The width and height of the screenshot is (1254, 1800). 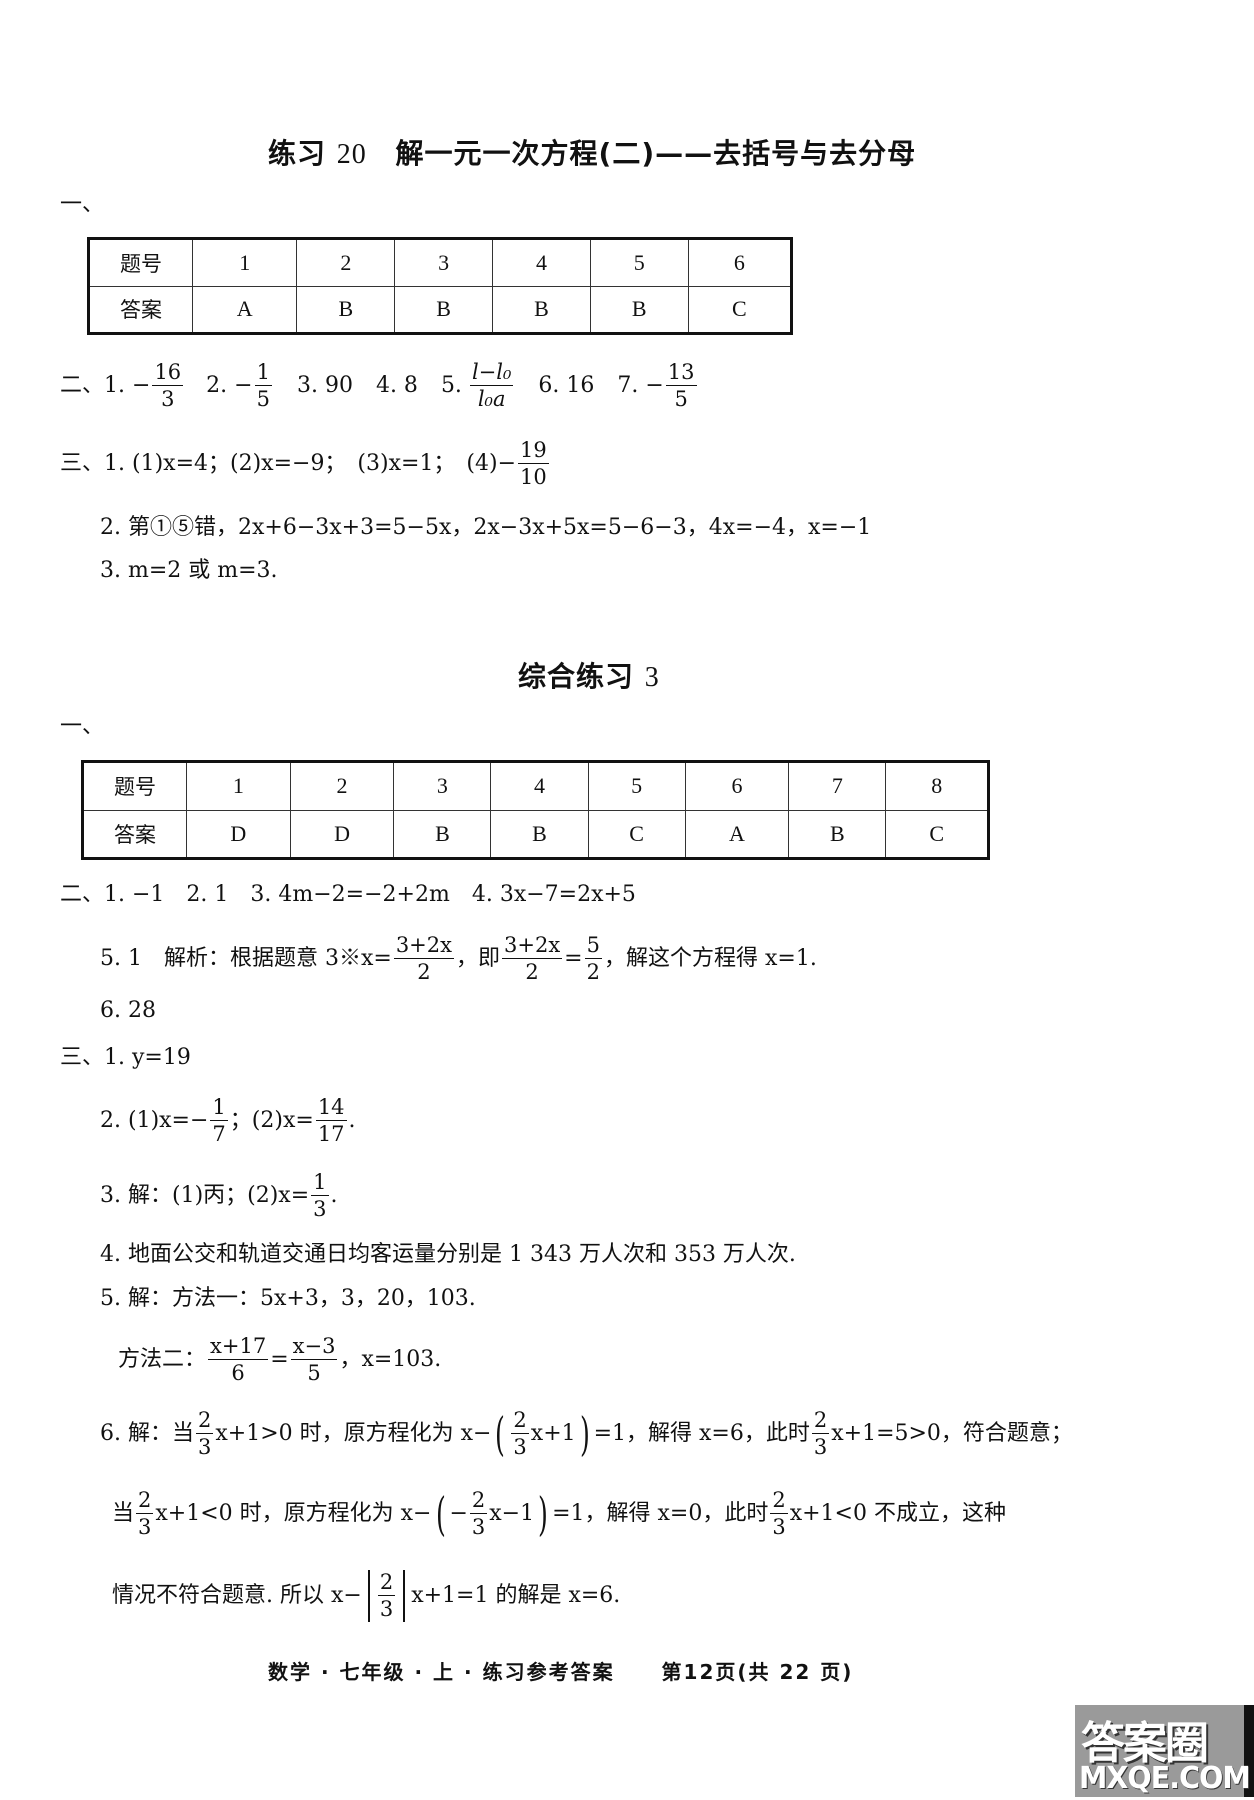 What do you see at coordinates (423, 946) in the screenshot?
I see `numerator: 3+2x` at bounding box center [423, 946].